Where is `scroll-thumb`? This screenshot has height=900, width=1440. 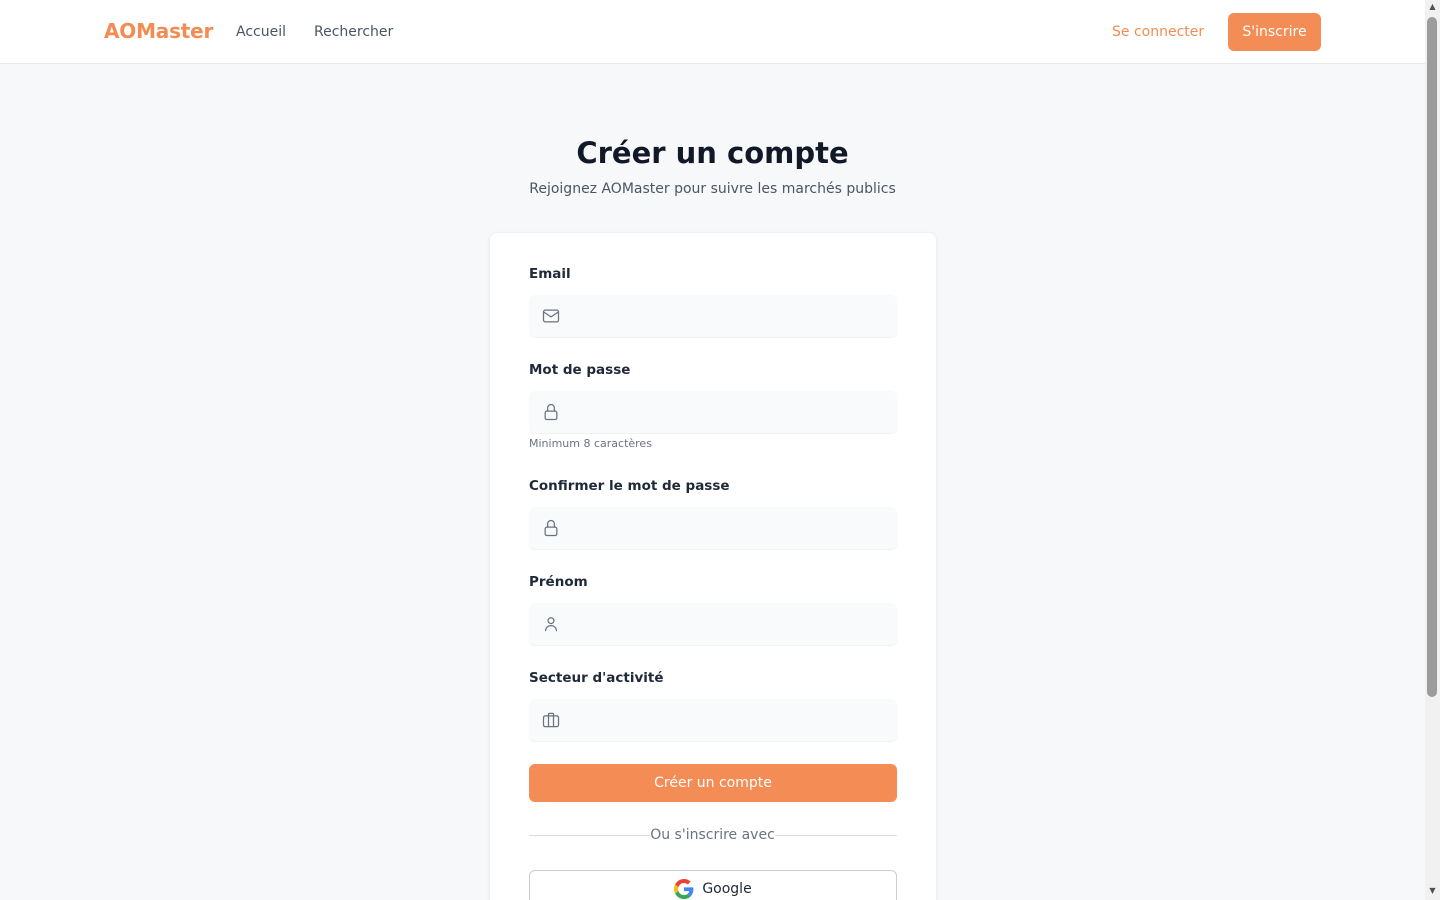
scroll-thumb is located at coordinates (1432, 357).